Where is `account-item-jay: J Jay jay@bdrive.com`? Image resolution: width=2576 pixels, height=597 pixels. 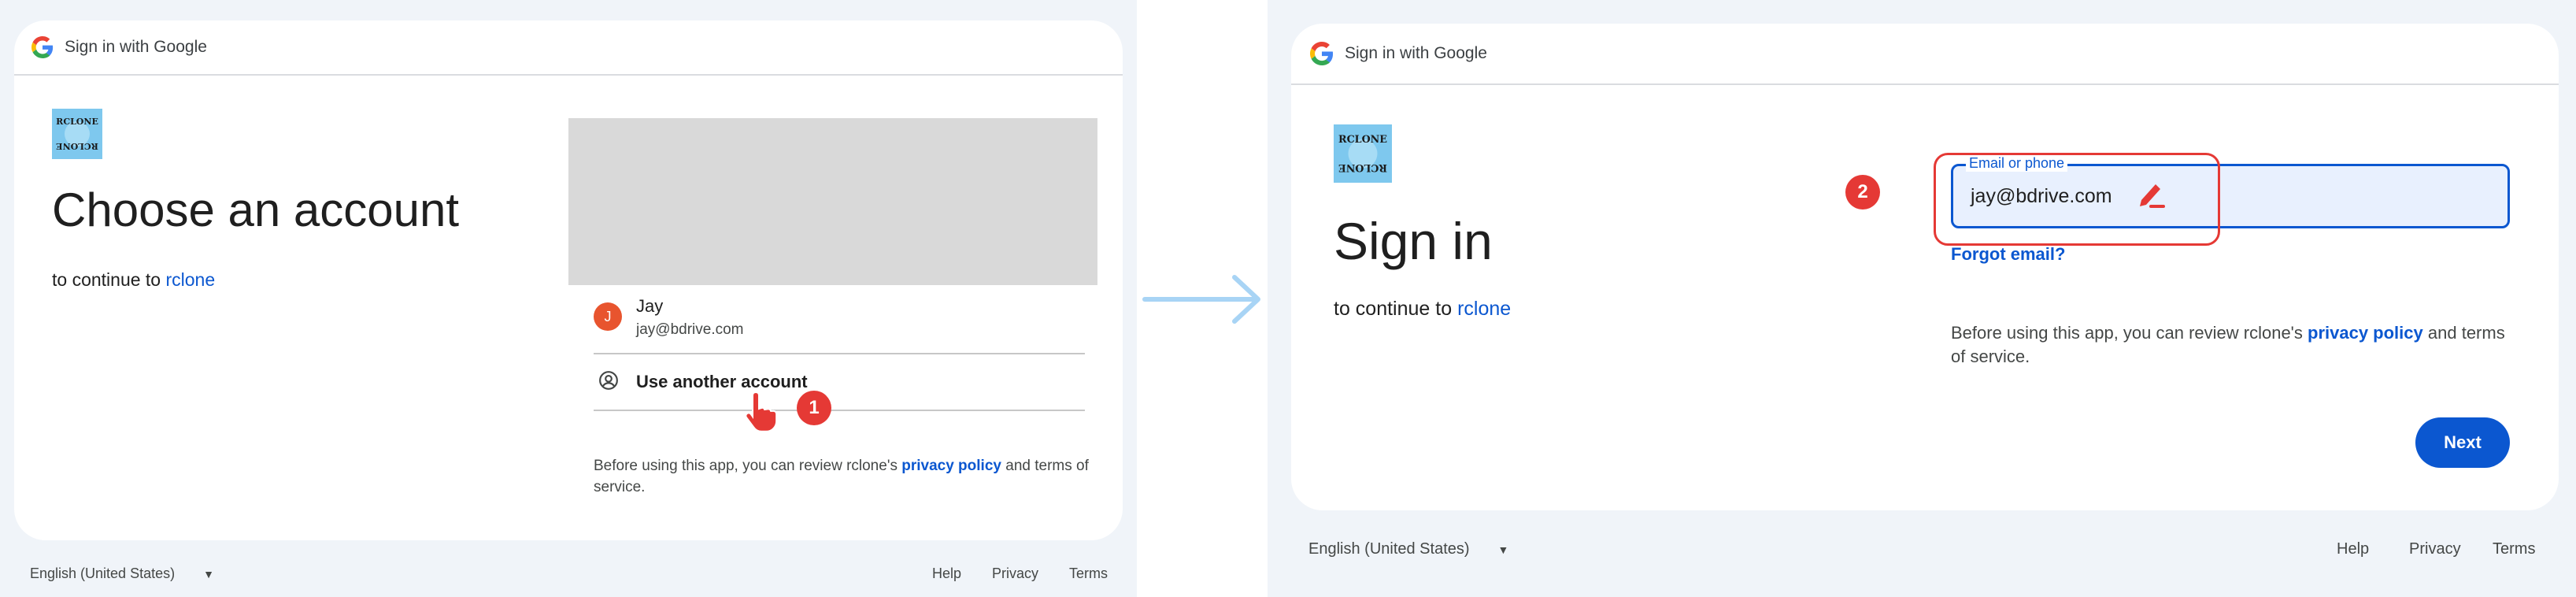 account-item-jay: J Jay jay@bdrive.com is located at coordinates (839, 322).